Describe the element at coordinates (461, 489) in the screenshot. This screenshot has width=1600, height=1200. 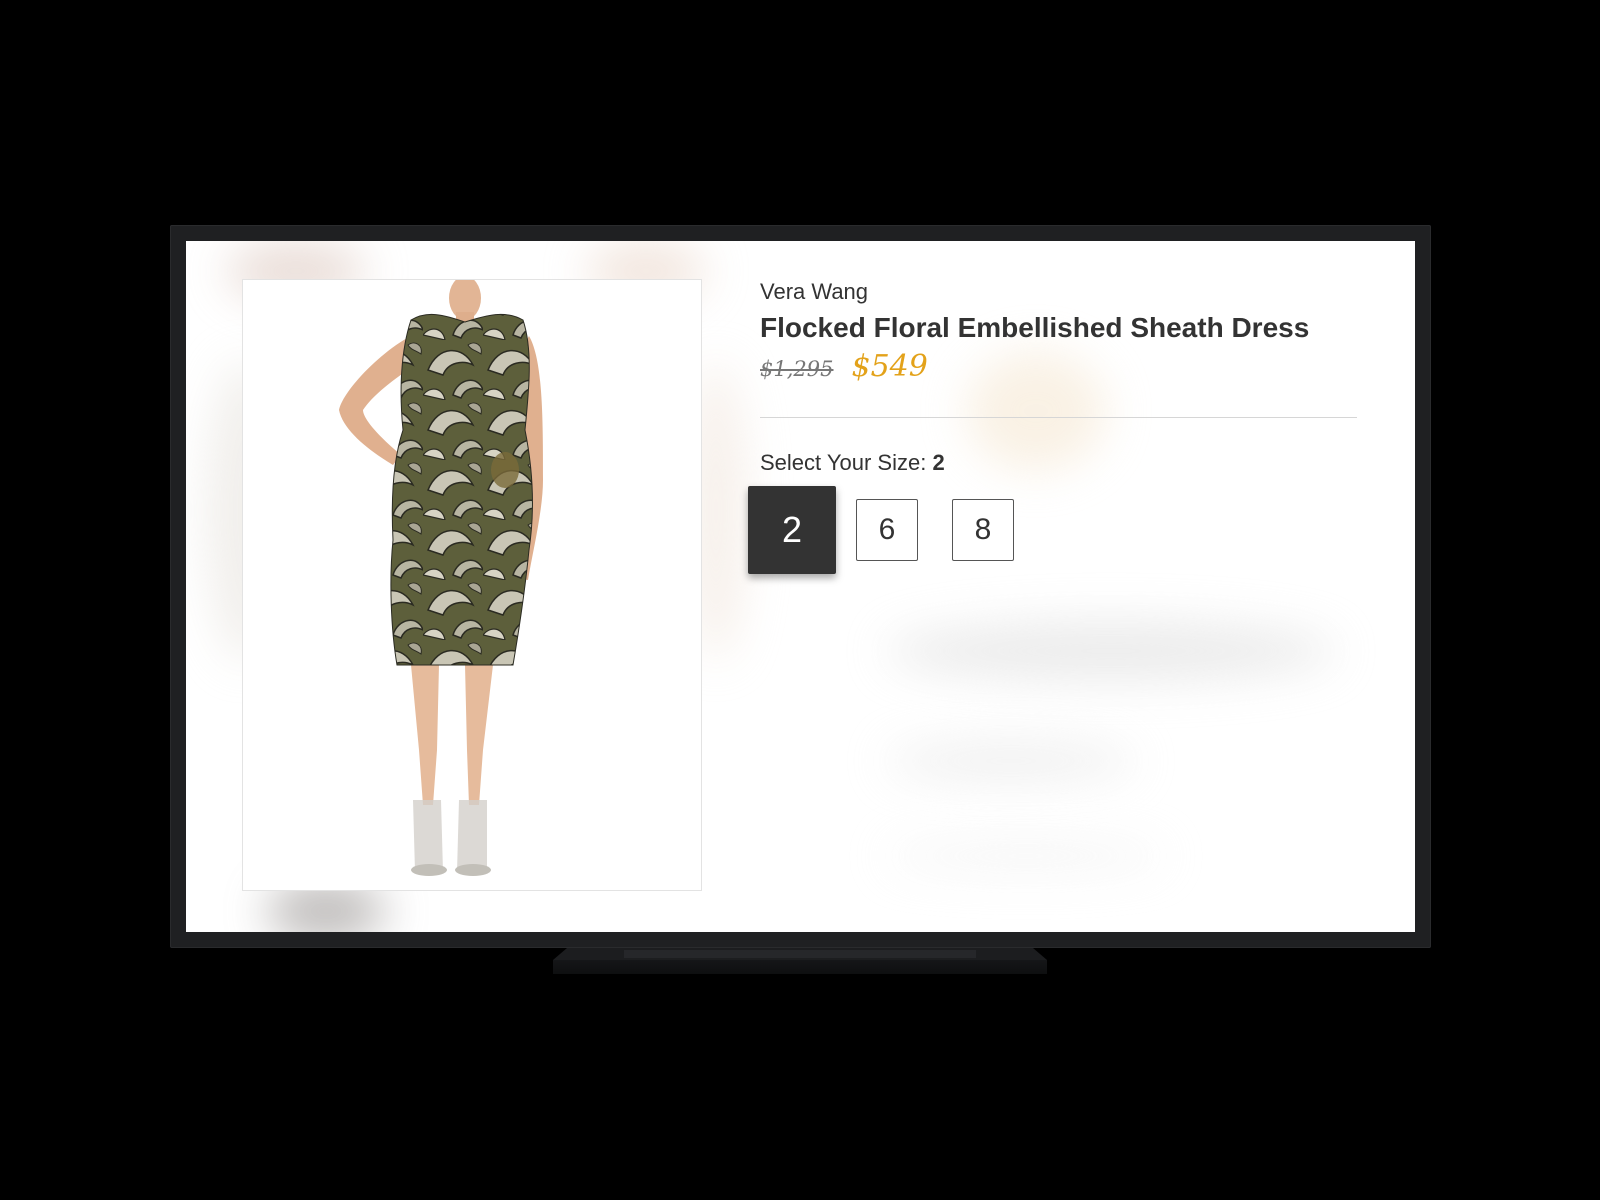
I see `dress` at that location.